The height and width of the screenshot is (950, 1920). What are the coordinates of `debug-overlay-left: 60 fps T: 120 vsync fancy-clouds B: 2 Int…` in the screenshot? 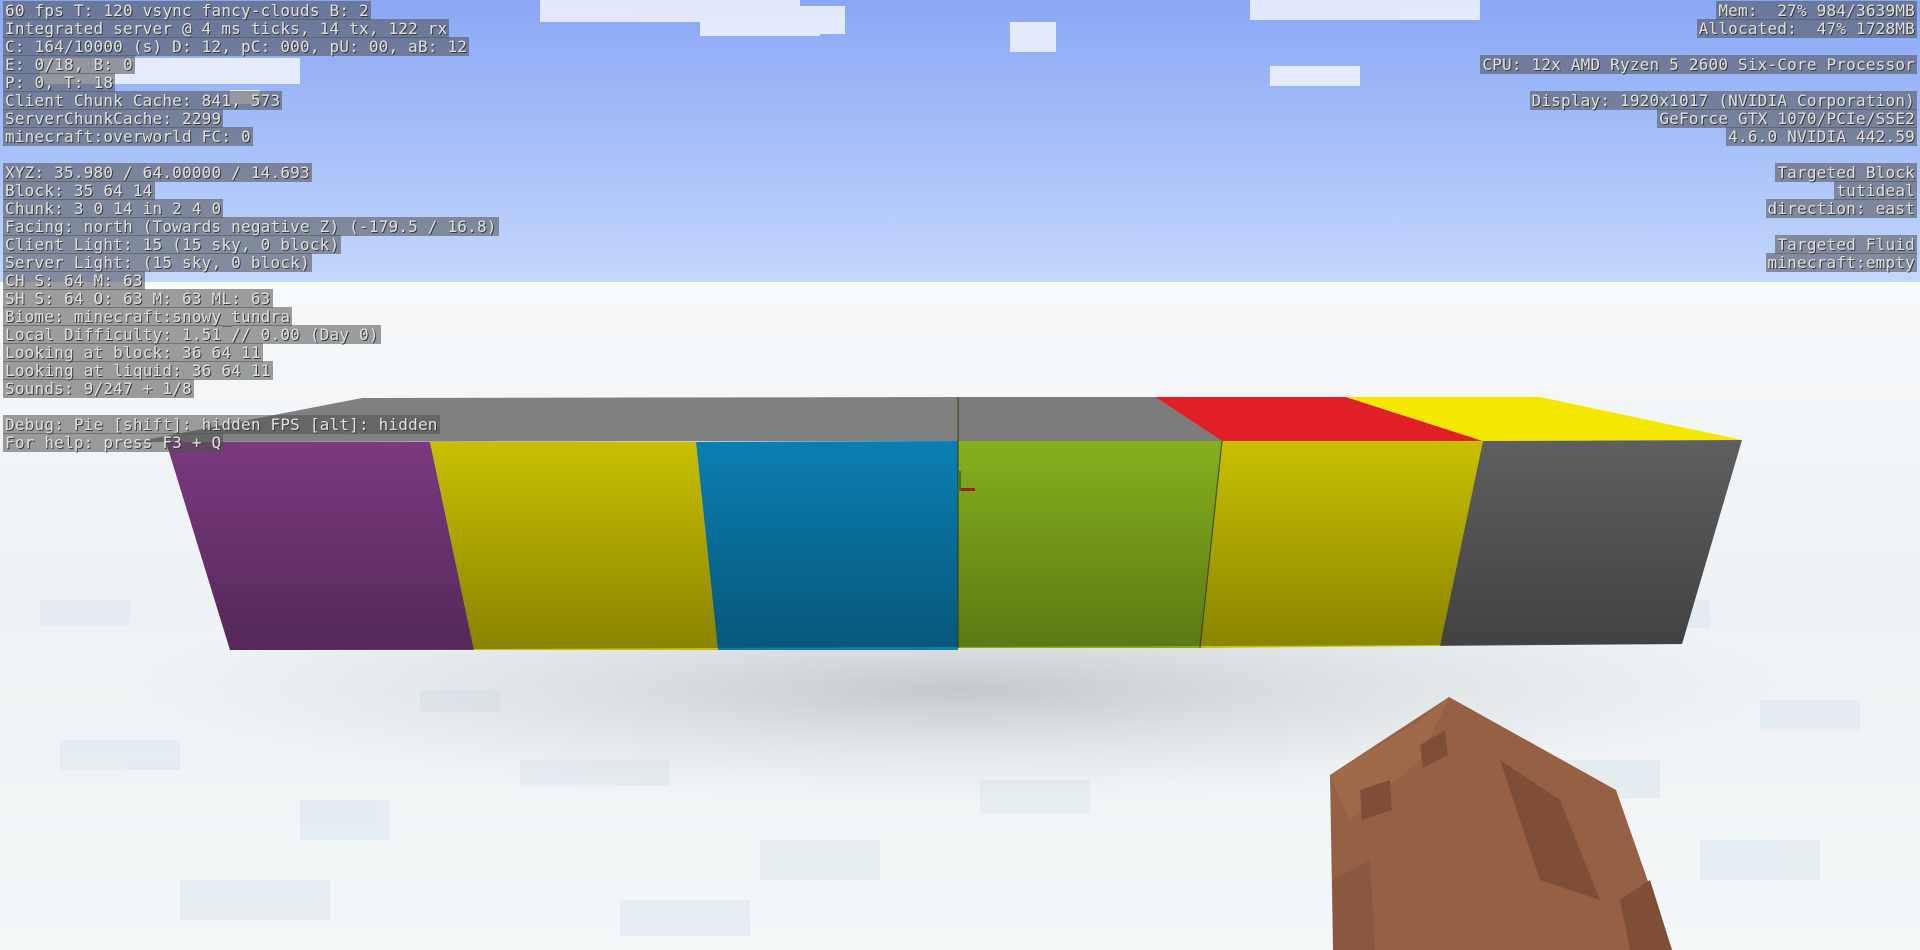 It's located at (251, 226).